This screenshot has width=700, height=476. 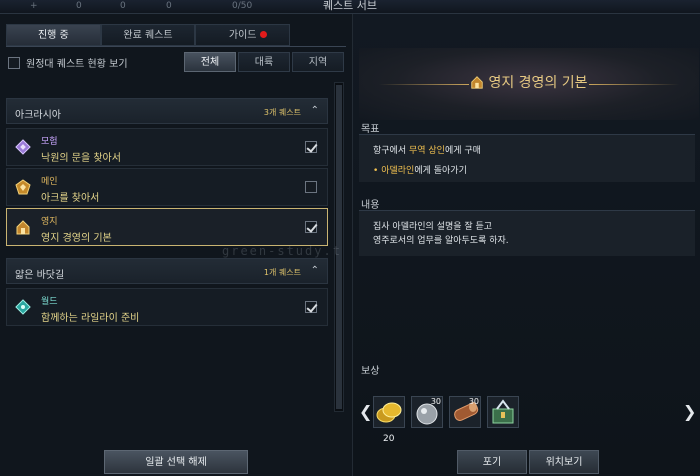 What do you see at coordinates (176, 46) in the screenshot?
I see `tab-divider` at bounding box center [176, 46].